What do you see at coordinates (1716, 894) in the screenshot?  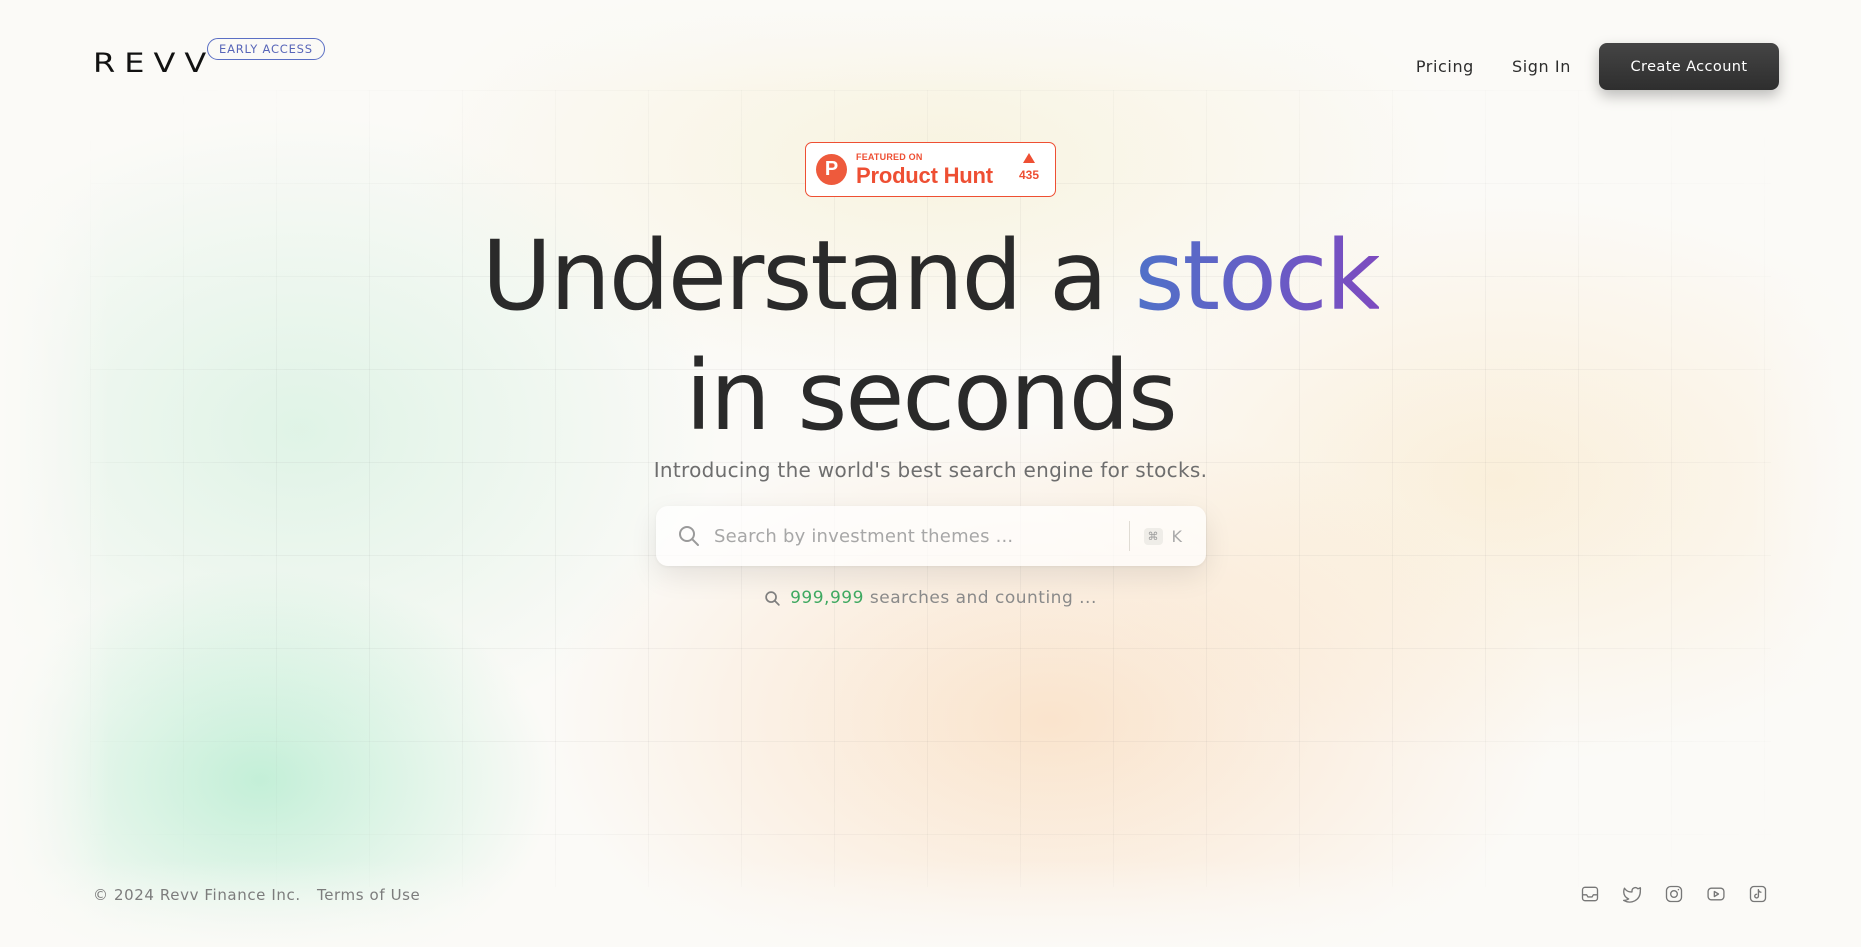 I see `youtube-icon` at bounding box center [1716, 894].